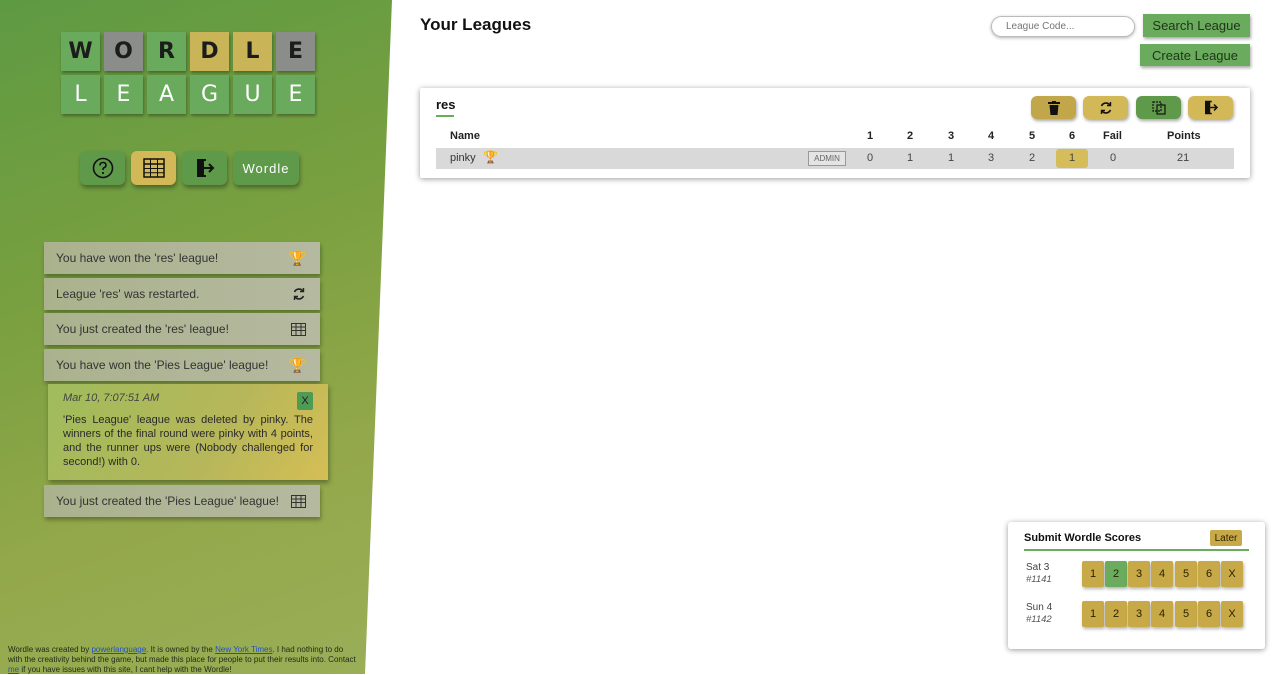  Describe the element at coordinates (1038, 567) in the screenshot. I see `day-name: Sat 3` at that location.